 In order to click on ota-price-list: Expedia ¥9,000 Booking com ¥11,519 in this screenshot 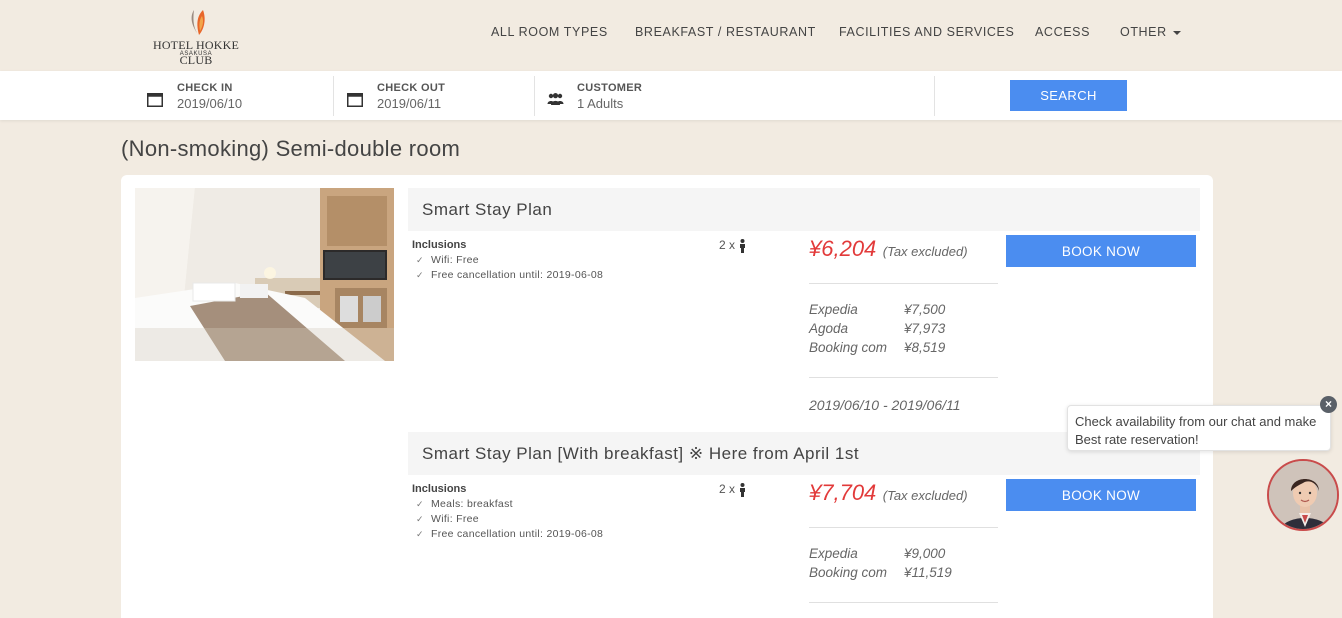, I will do `click(903, 565)`.